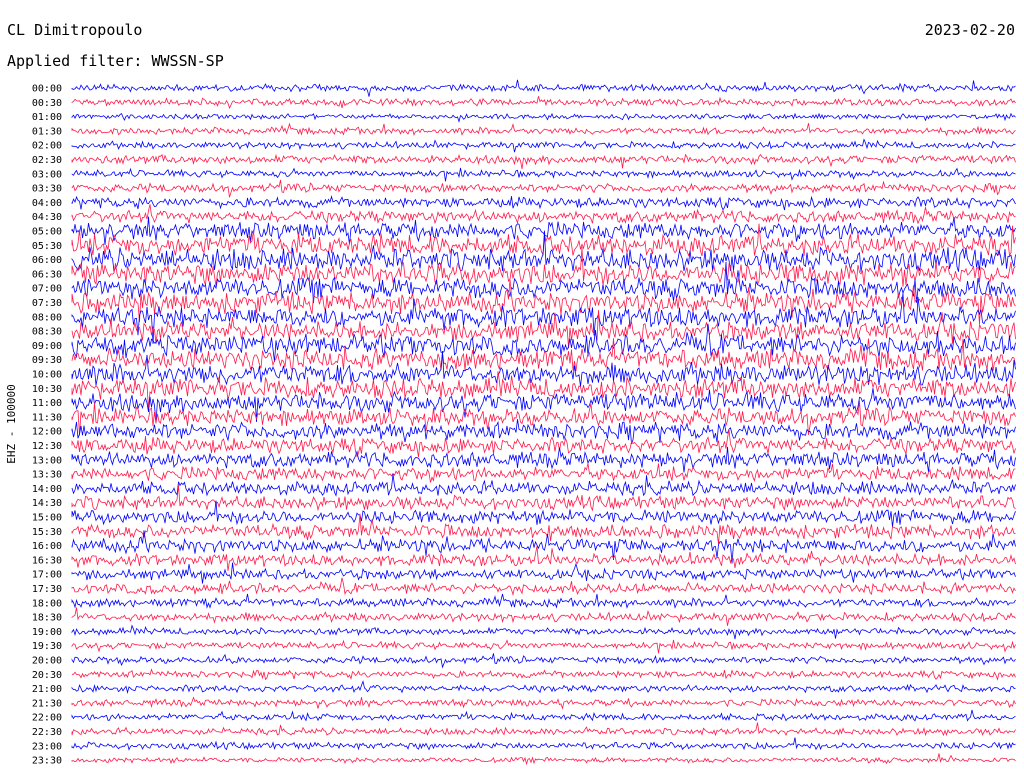 Image resolution: width=1024 pixels, height=780 pixels. I want to click on row-time-label: 14:30, so click(47, 503).